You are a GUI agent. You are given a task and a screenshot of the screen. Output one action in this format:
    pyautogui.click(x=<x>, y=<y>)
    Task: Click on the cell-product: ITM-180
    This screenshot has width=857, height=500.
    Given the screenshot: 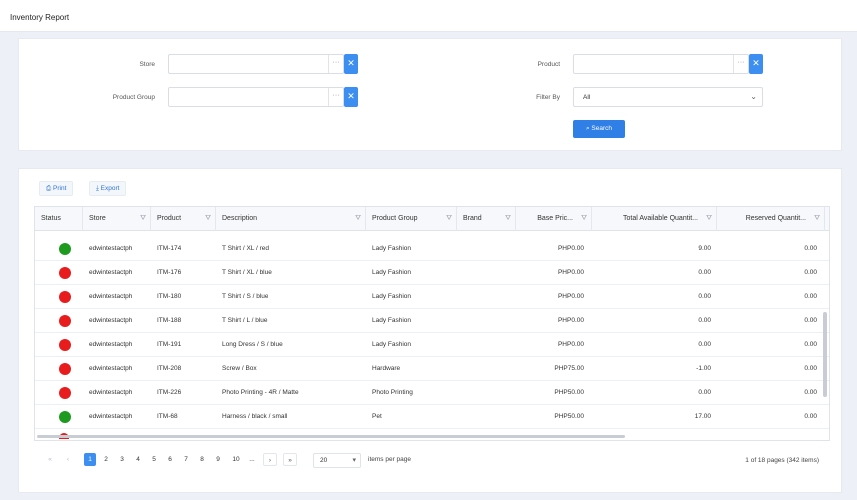 What is the action you would take?
    pyautogui.click(x=169, y=296)
    